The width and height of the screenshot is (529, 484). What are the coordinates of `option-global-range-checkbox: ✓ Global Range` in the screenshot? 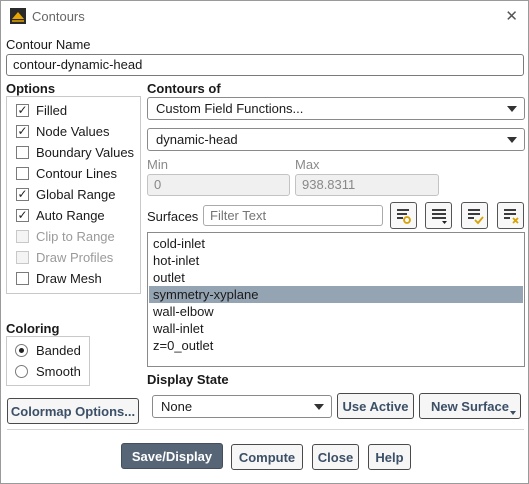 It's located at (66, 194).